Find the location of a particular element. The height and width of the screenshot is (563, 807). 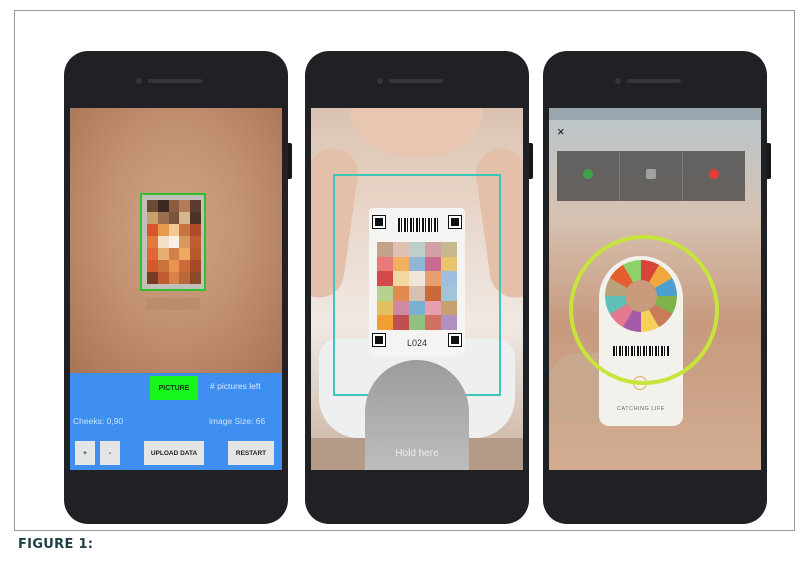

card-shadow is located at coordinates (173, 304).